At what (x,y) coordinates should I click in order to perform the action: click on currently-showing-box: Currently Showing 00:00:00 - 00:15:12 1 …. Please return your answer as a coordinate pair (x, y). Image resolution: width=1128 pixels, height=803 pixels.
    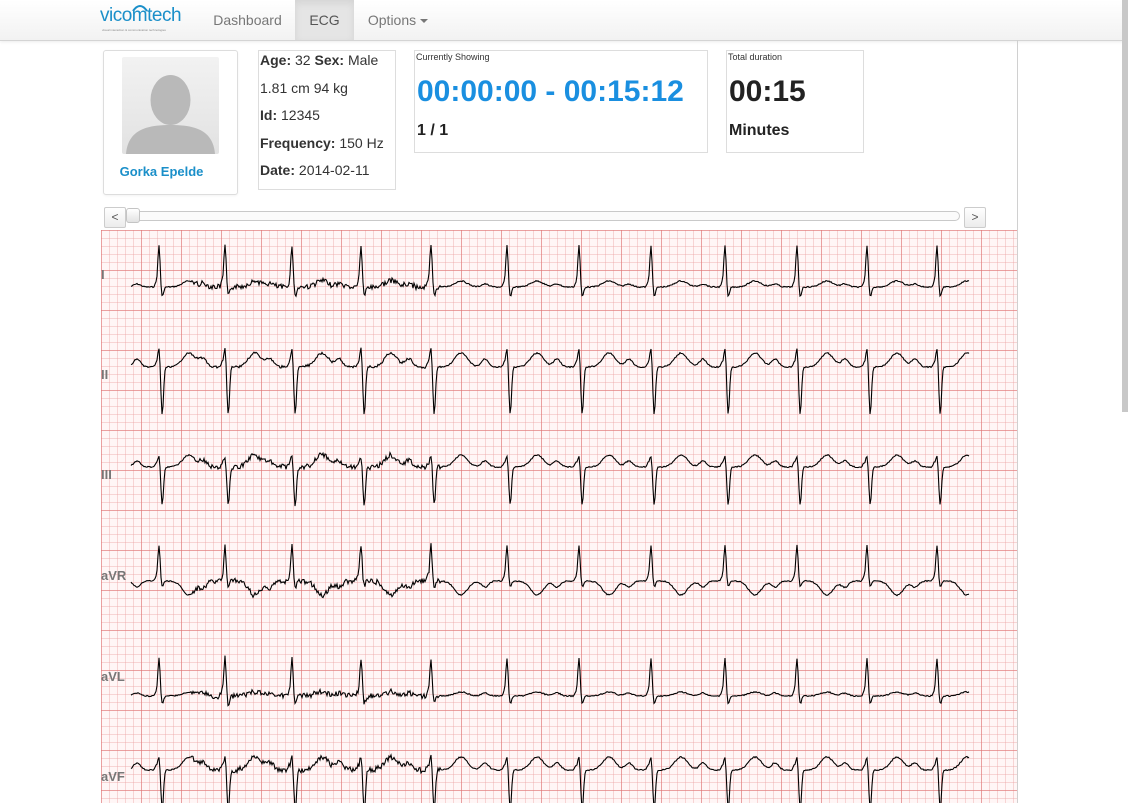
    Looking at the image, I should click on (561, 101).